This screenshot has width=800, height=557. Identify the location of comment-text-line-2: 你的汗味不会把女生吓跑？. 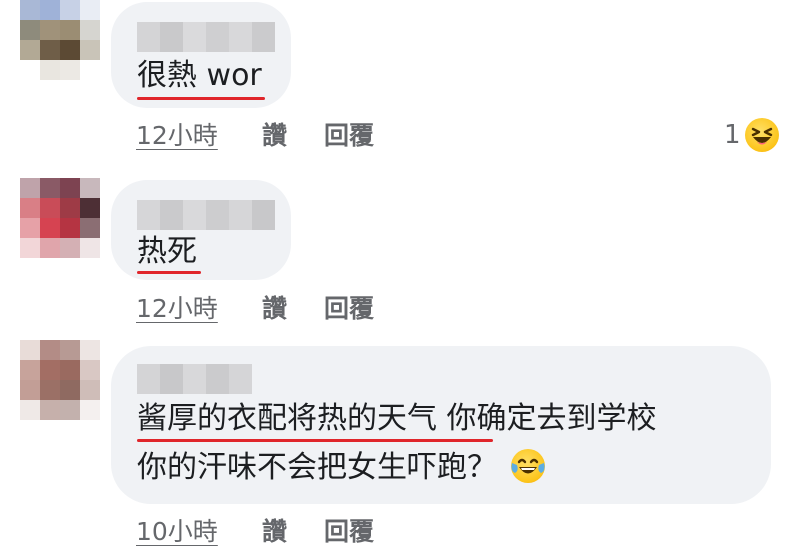
(341, 468).